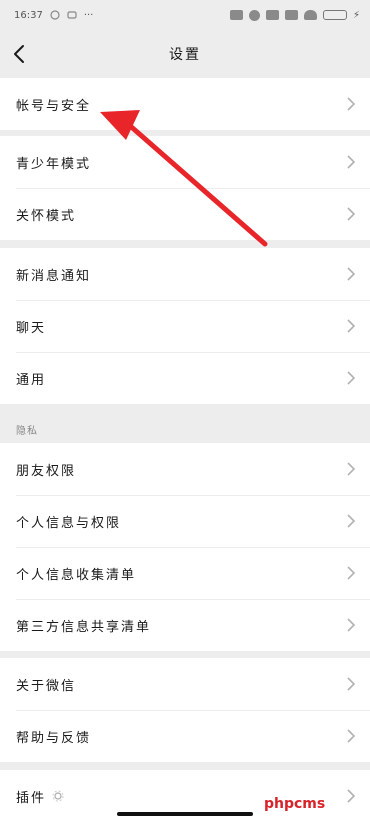 Image resolution: width=370 pixels, height=822 pixels. What do you see at coordinates (31, 328) in the screenshot?
I see `settings-item-label: 聊天` at bounding box center [31, 328].